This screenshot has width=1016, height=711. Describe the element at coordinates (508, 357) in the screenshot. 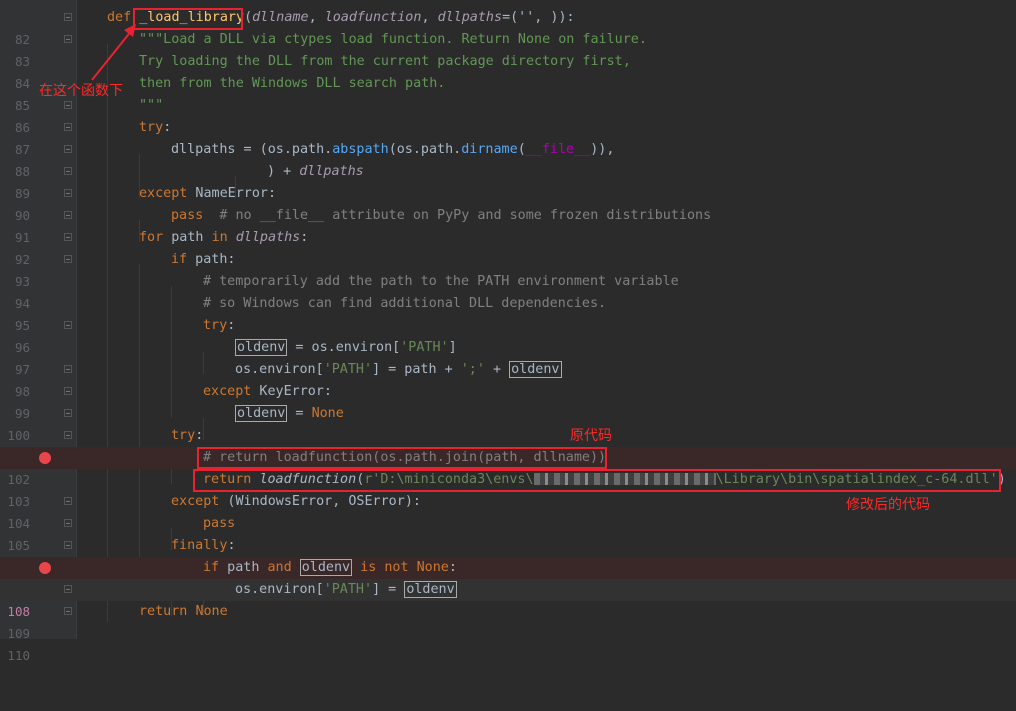

I see `code-line-97: 97 oldenv = os.environ['PATH']` at that location.